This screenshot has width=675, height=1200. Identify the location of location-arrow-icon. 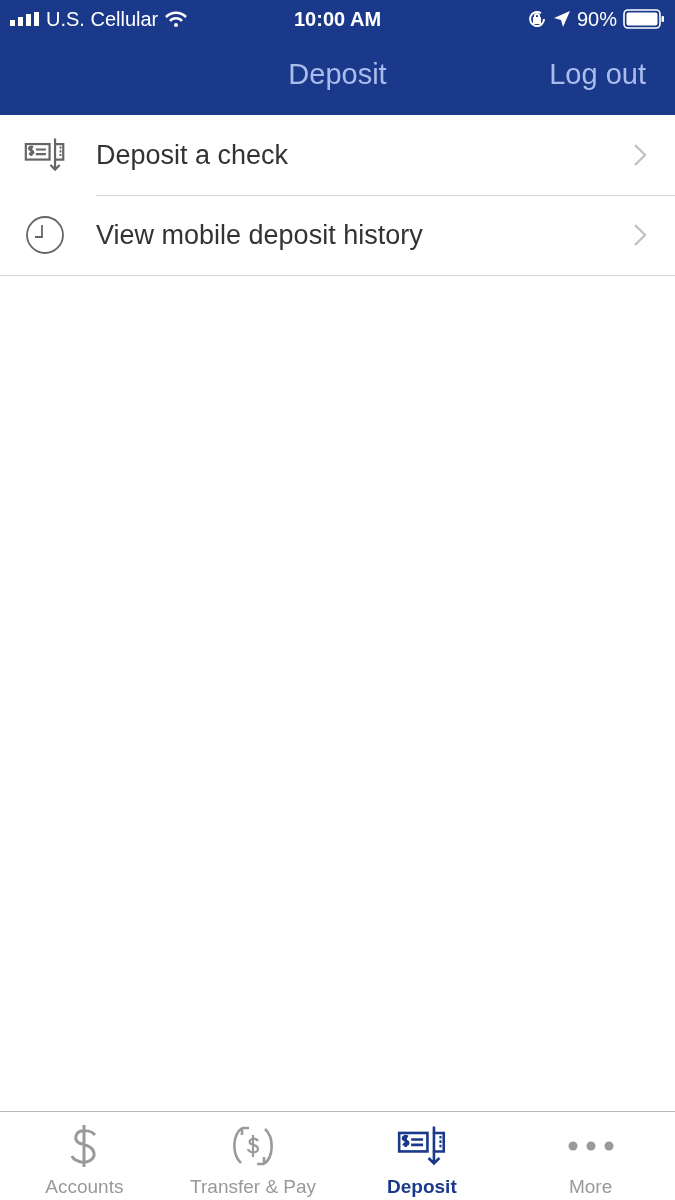
(562, 19).